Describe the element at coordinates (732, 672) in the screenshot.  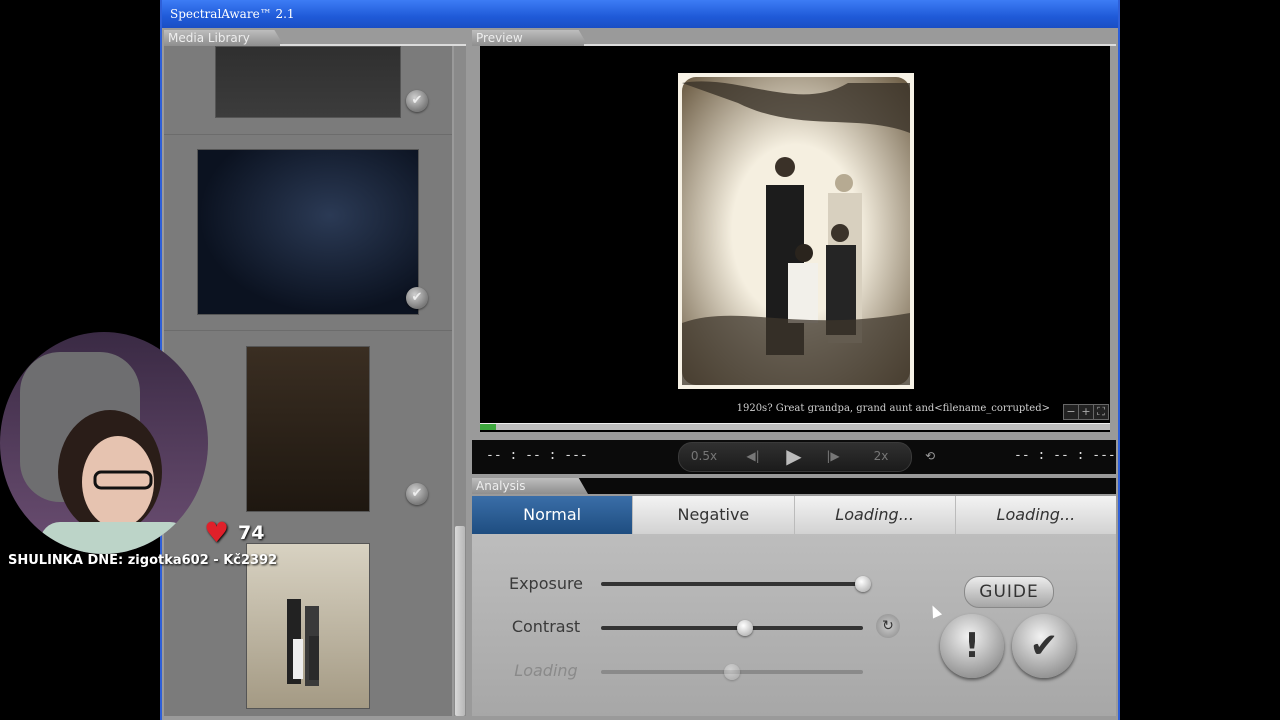
I see `loading-slider-knob` at that location.